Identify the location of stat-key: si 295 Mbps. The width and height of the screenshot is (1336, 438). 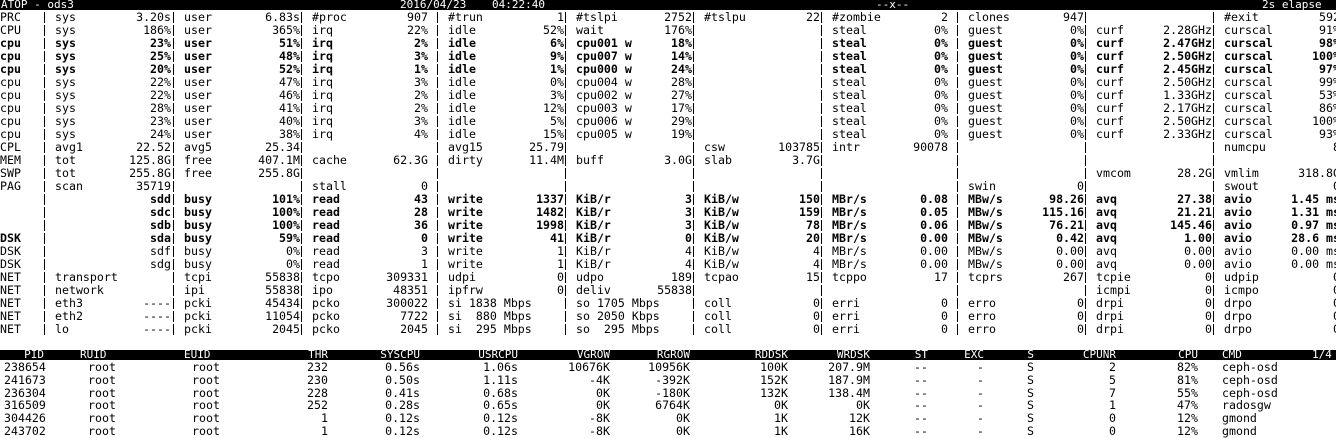
(490, 329).